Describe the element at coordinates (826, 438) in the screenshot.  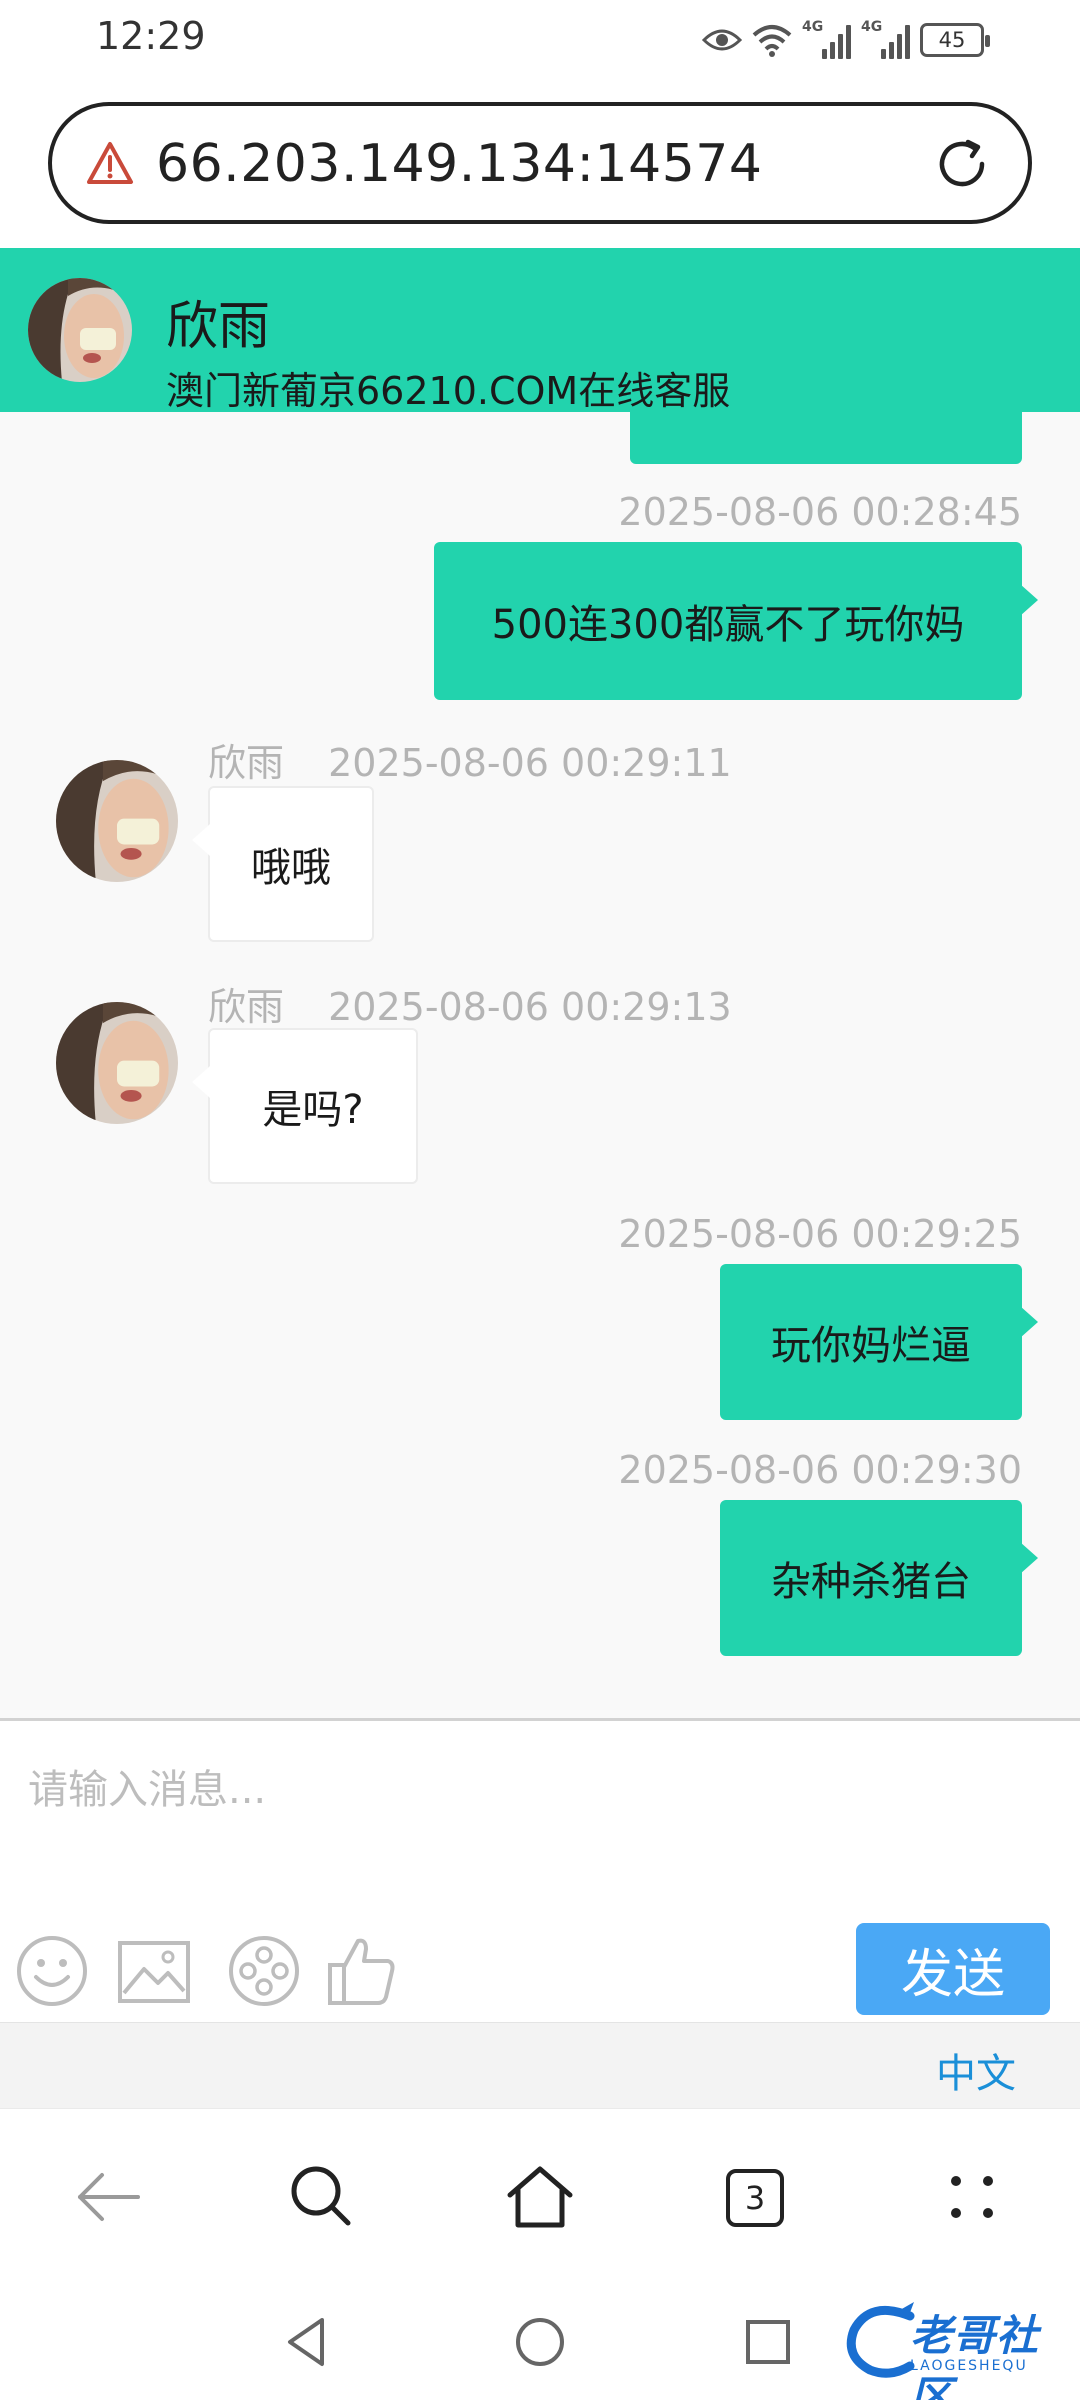
I see `message-bubble-partial` at that location.